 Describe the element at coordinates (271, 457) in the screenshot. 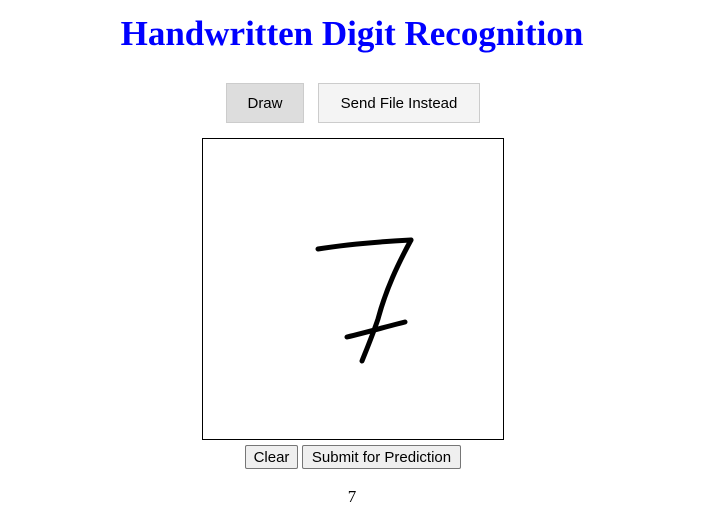

I see `clear-button: Clear` at that location.